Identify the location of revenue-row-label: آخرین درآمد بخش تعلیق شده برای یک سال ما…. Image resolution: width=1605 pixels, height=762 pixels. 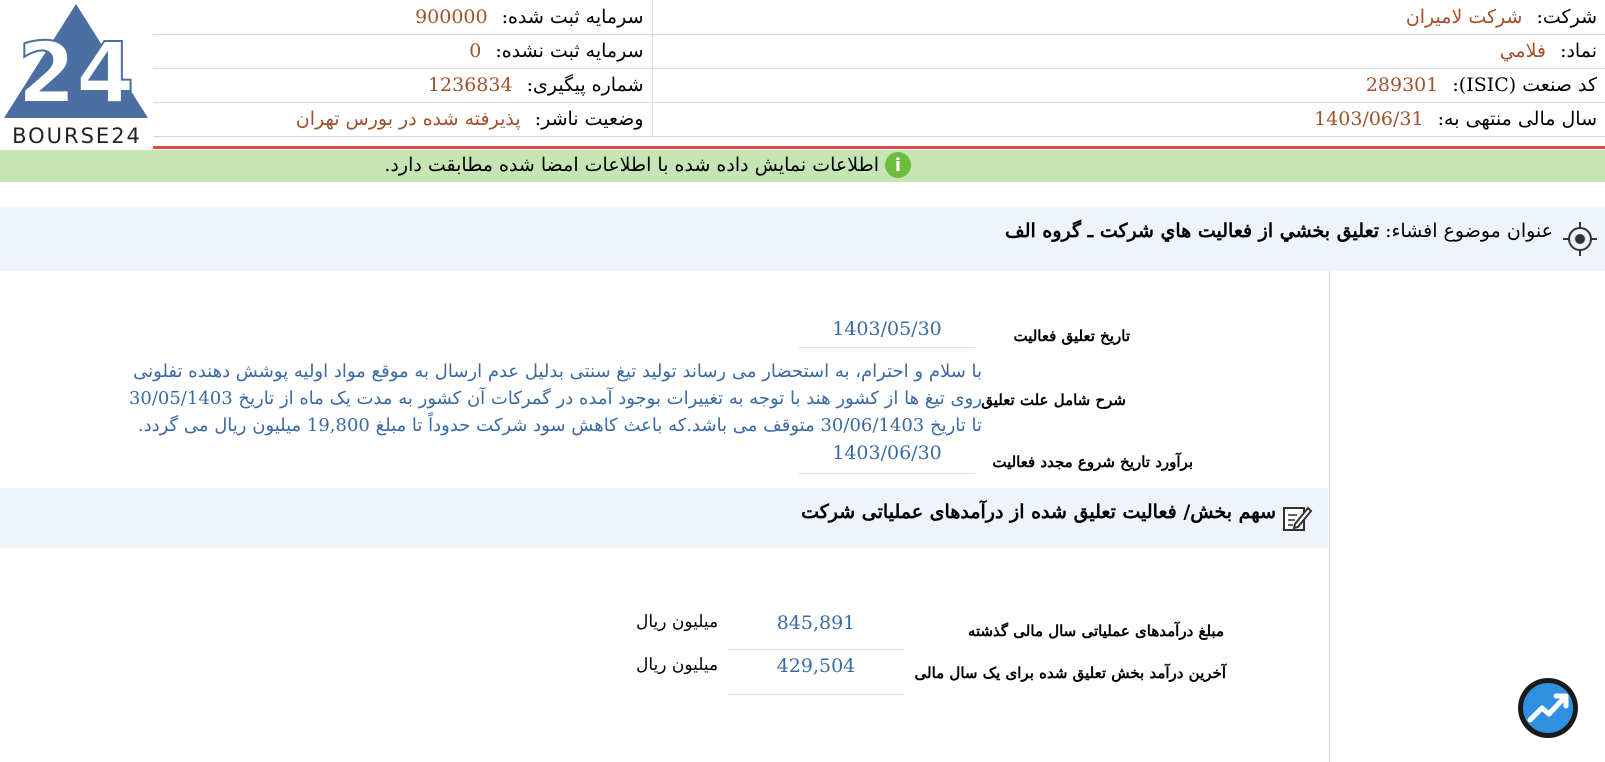
(1070, 673).